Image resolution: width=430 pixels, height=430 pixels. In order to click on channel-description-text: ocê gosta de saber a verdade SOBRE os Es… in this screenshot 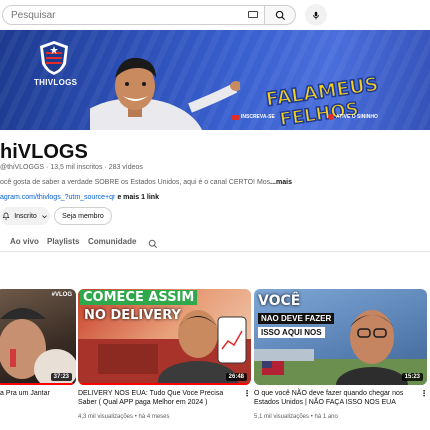, I will do `click(135, 182)`.